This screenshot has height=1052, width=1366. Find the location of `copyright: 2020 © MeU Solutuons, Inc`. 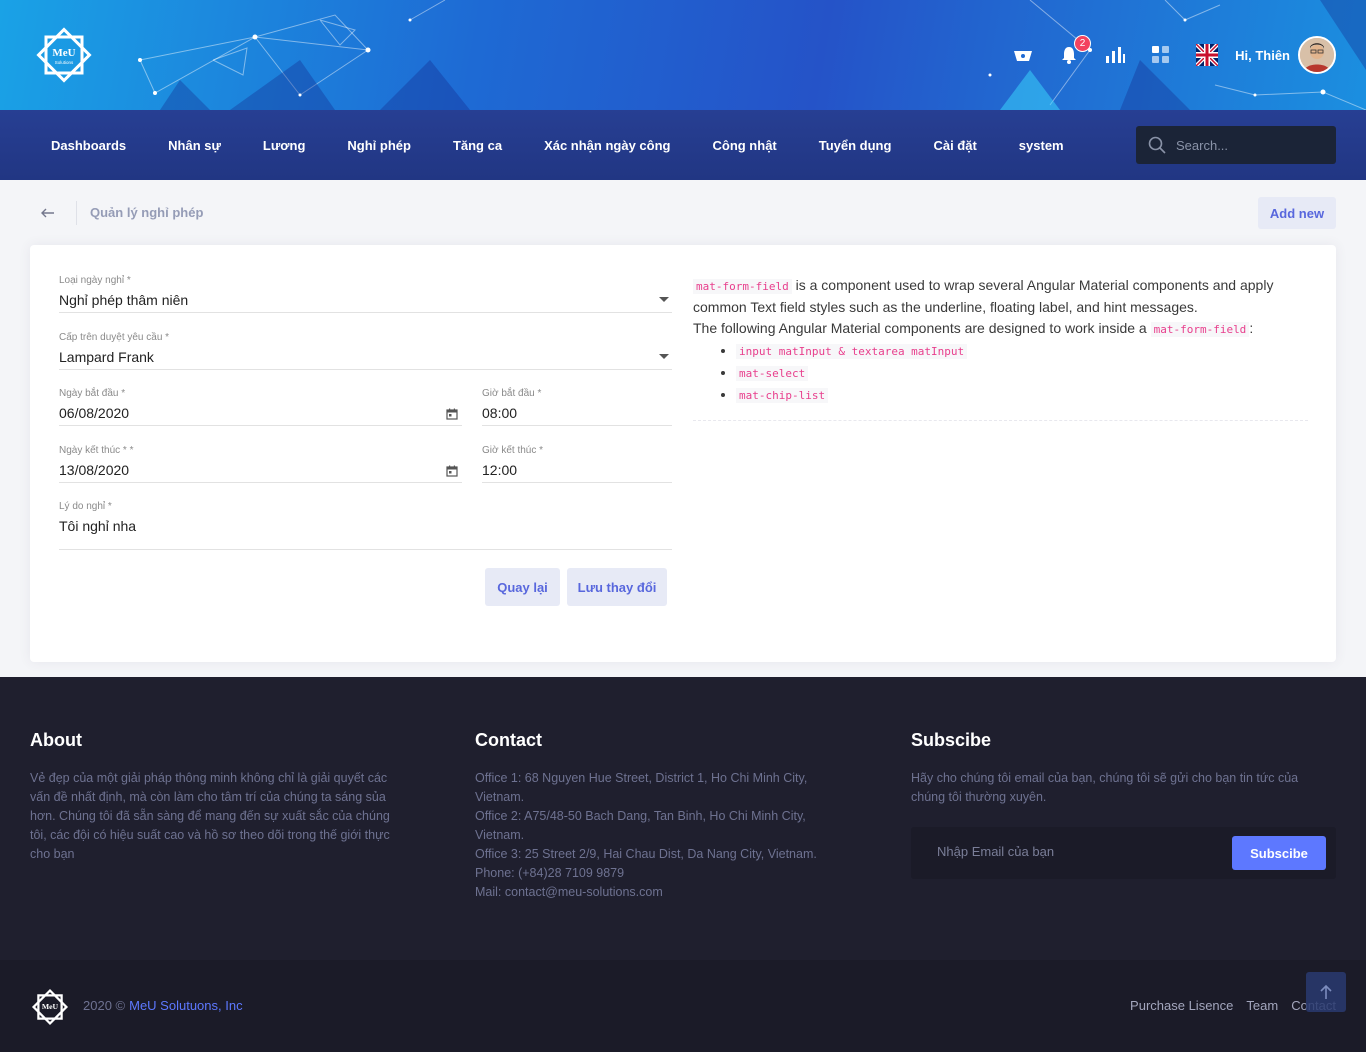

copyright: 2020 © MeU Solutuons, Inc is located at coordinates (163, 1005).